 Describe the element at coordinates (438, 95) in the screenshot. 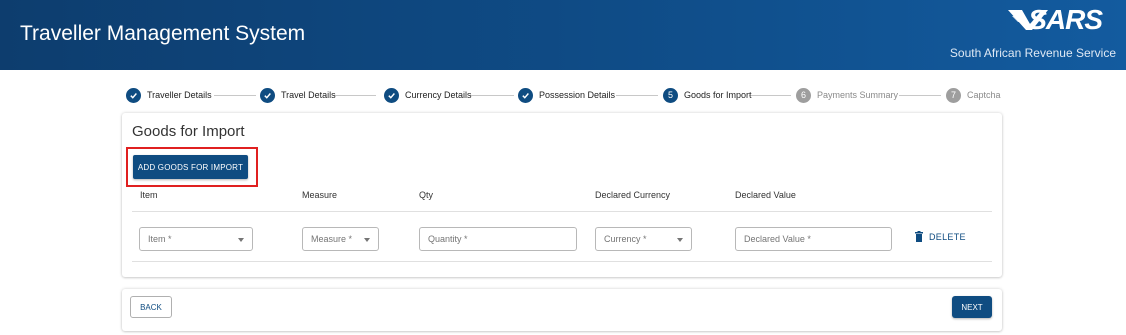

I see `step-label: Currency Details` at that location.